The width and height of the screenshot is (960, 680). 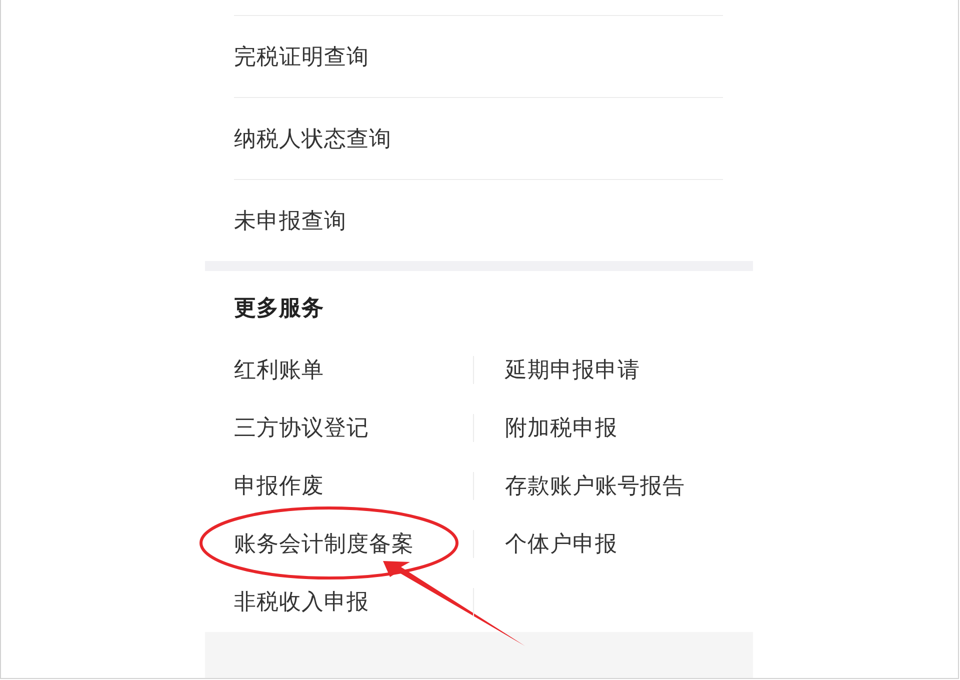 What do you see at coordinates (561, 544) in the screenshot?
I see `service-link: 个体户申报` at bounding box center [561, 544].